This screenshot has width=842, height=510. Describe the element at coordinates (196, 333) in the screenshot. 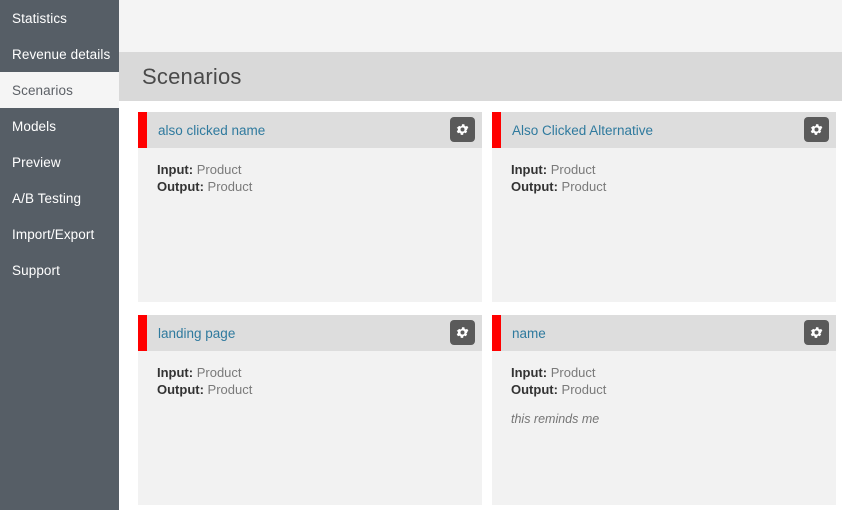

I see `scenario-title-link: landing page` at that location.